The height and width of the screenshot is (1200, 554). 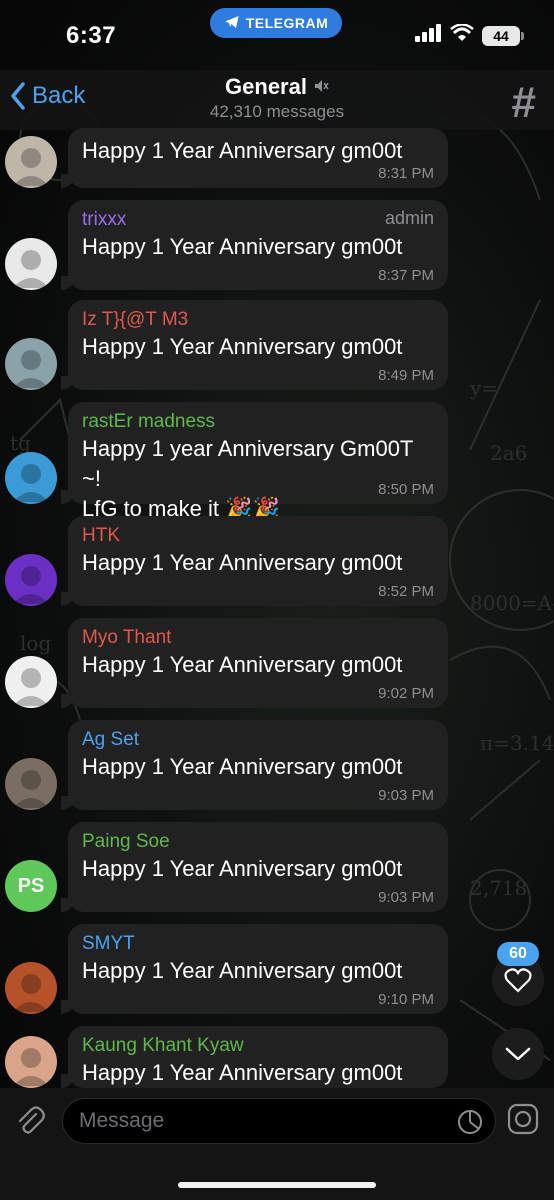 I want to click on svg-text: π=3.14, so click(x=517, y=743).